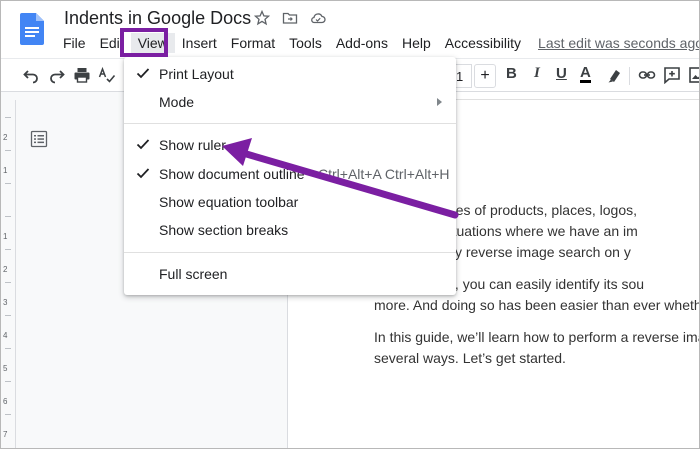  Describe the element at coordinates (537, 73) in the screenshot. I see `italic-button: I` at that location.